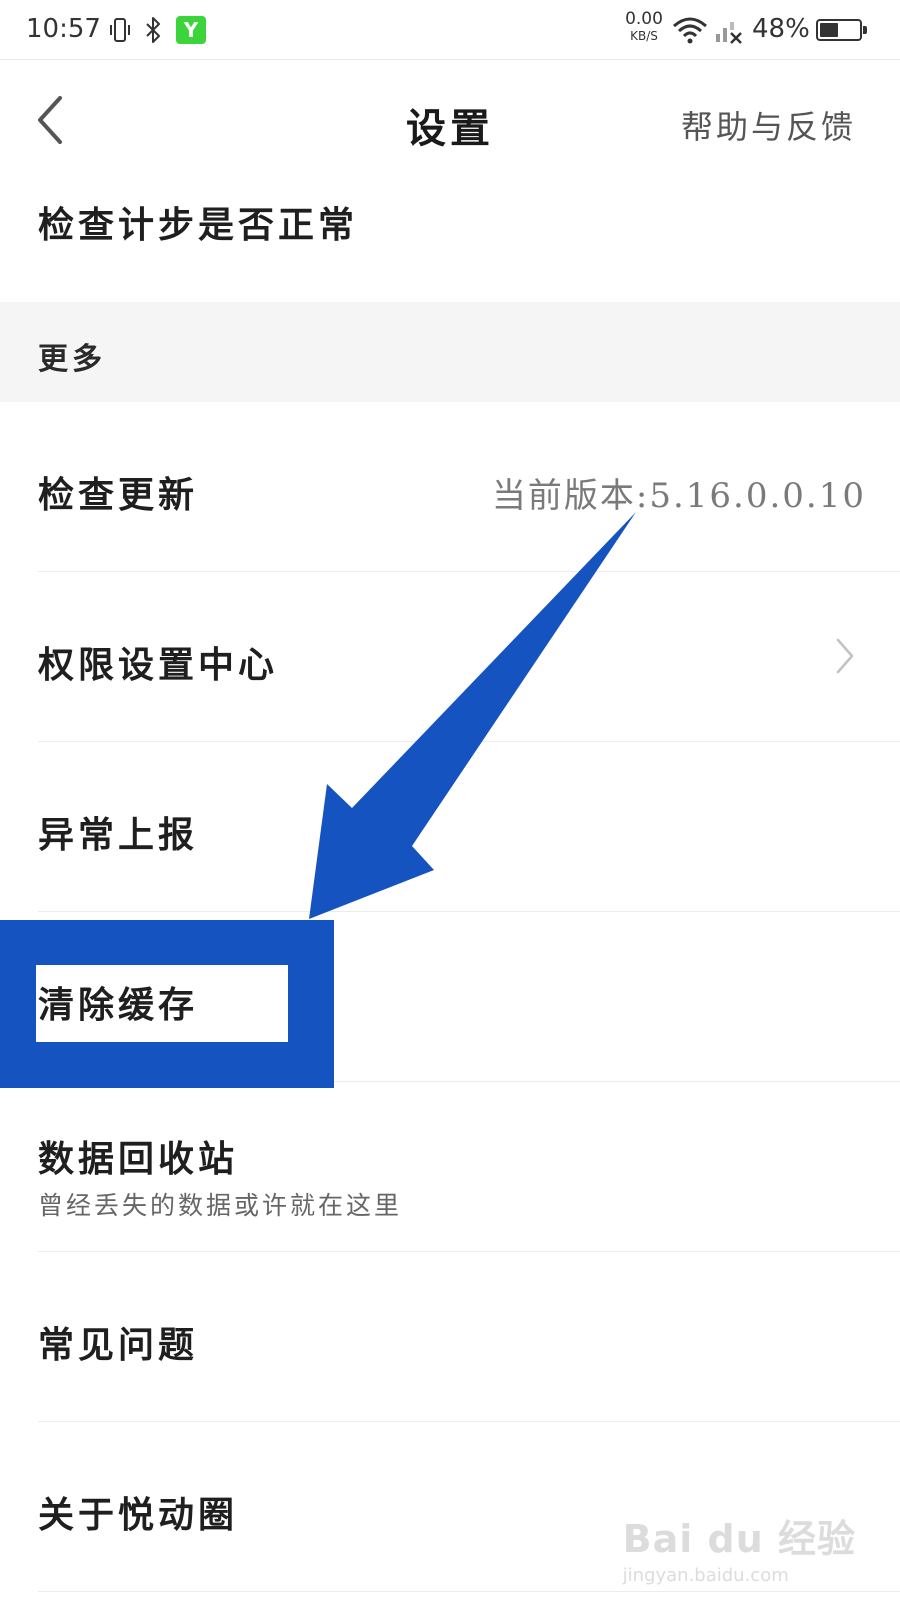 Image resolution: width=900 pixels, height=1600 pixels. What do you see at coordinates (644, 19) in the screenshot?
I see `network-speed-value: 0.00` at bounding box center [644, 19].